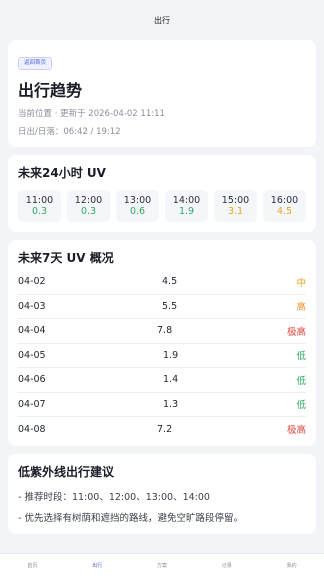  What do you see at coordinates (165, 331) in the screenshot?
I see `daily-uv-value: 7.8` at bounding box center [165, 331].